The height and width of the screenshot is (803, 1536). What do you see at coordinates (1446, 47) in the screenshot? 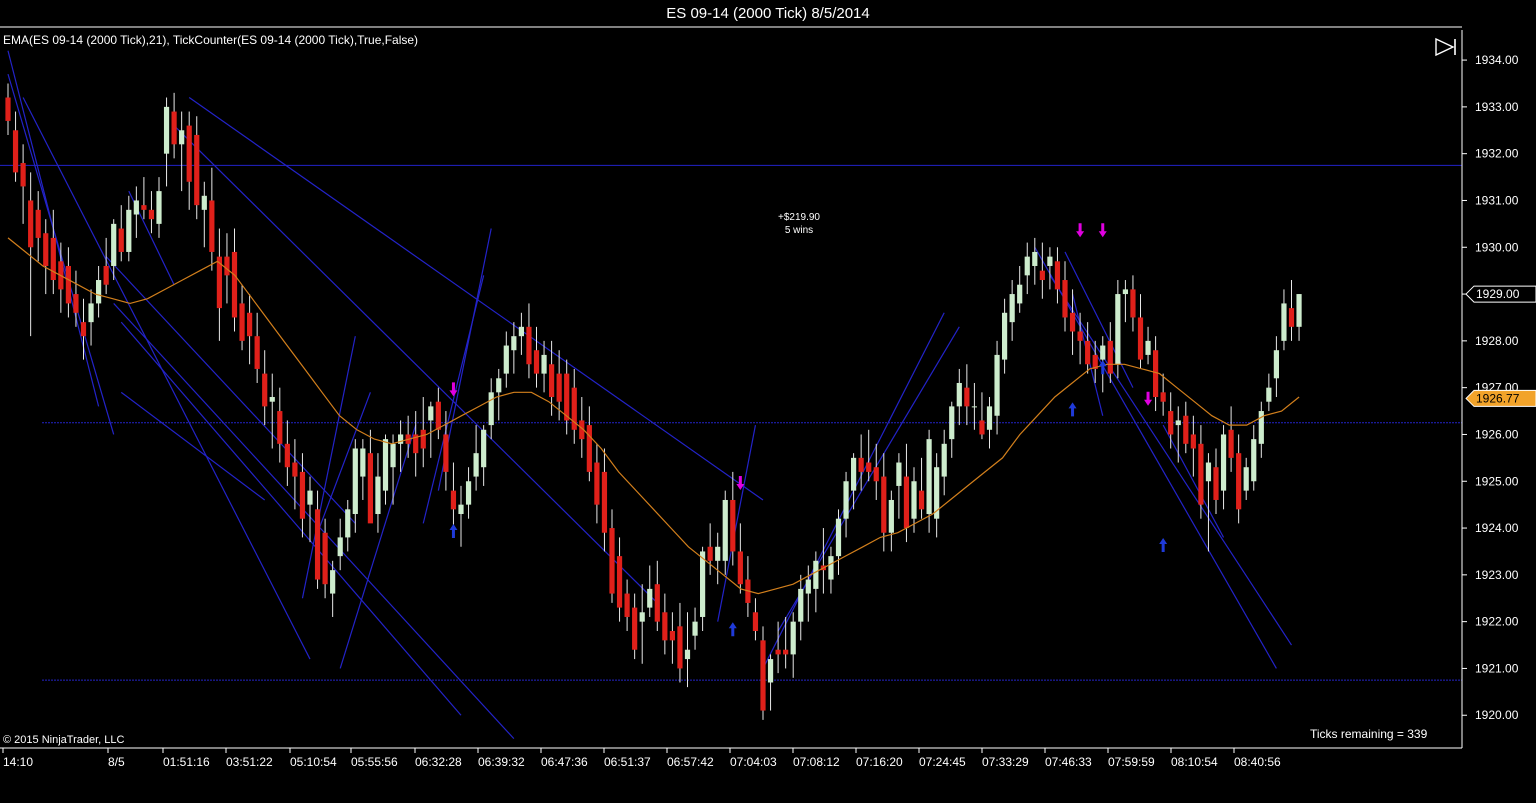
I see `scroll-to-end-icon` at bounding box center [1446, 47].